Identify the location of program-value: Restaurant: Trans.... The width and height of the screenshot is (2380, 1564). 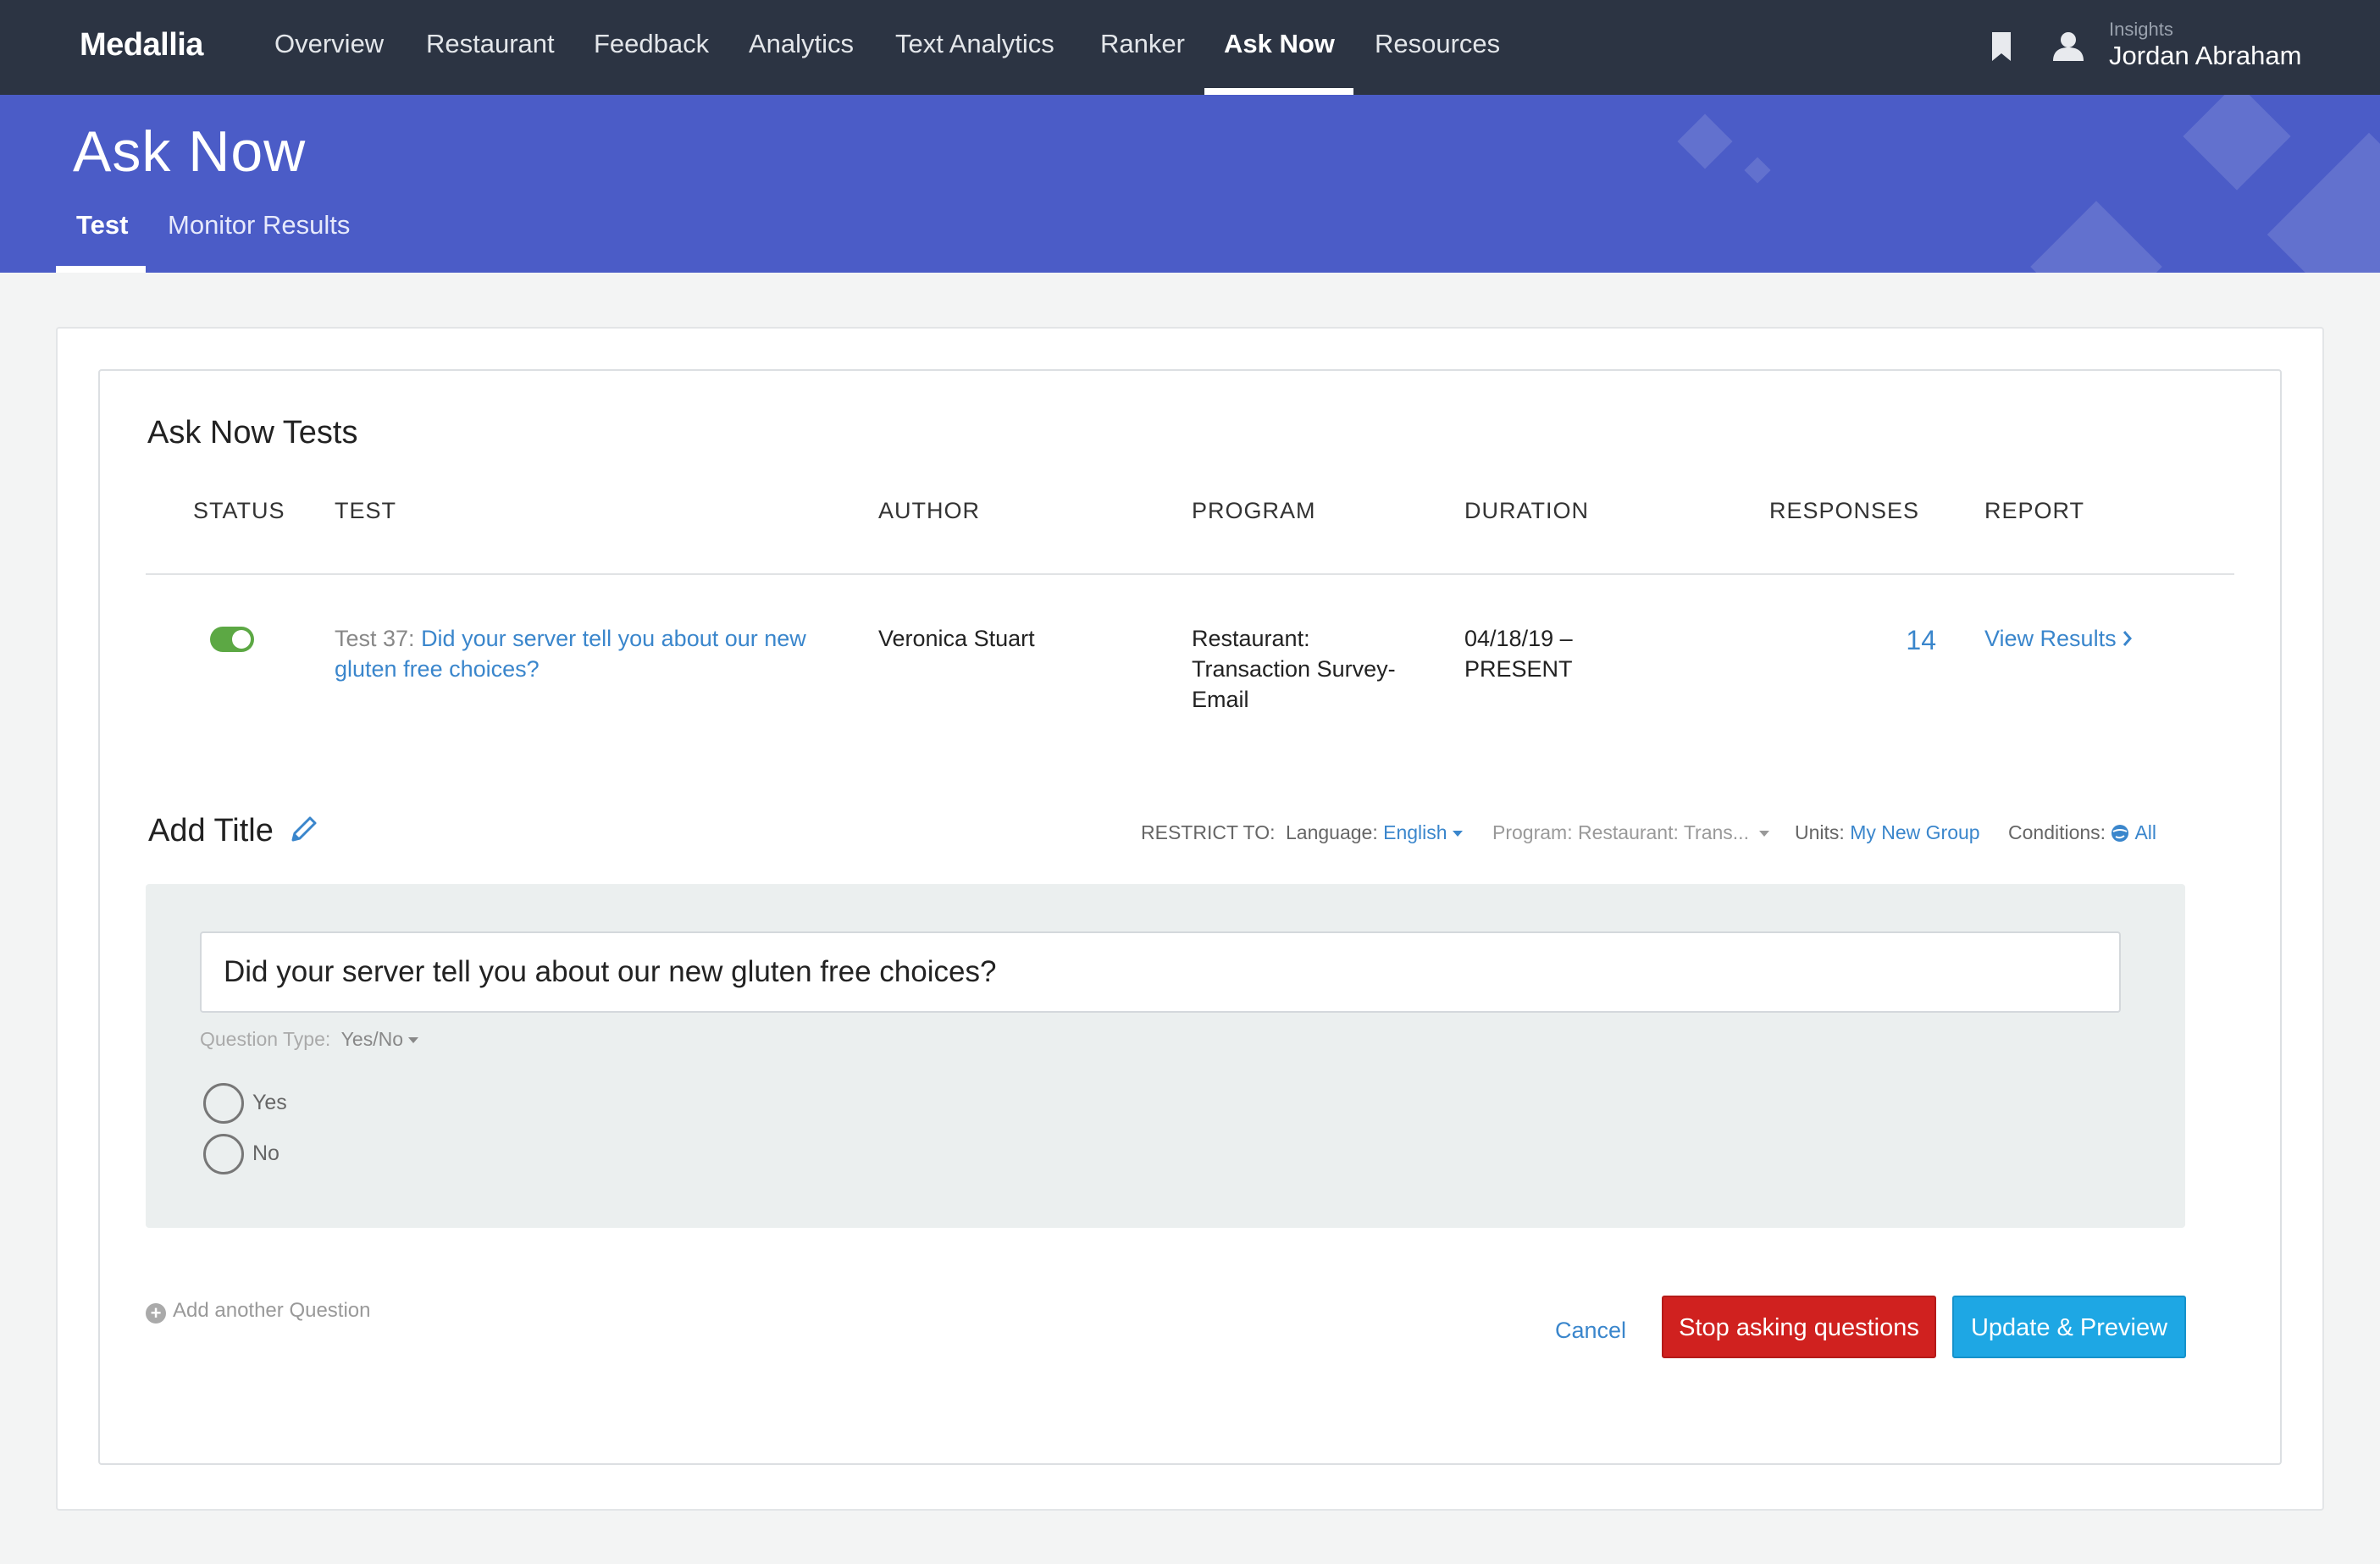
(1664, 832).